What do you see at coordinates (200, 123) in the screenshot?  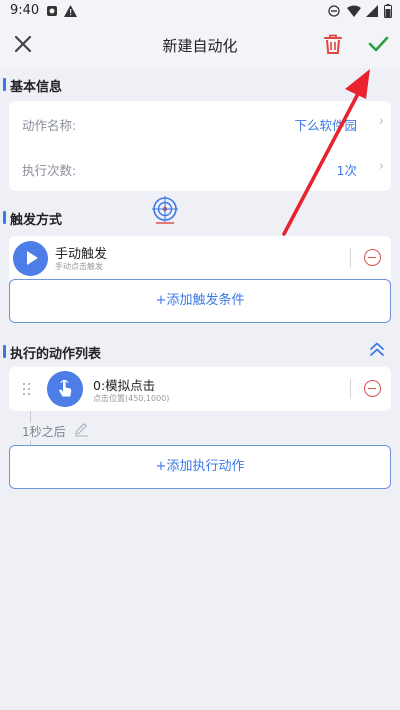 I see `info-row-action-name: 动作名称: 下么软件园 ›` at bounding box center [200, 123].